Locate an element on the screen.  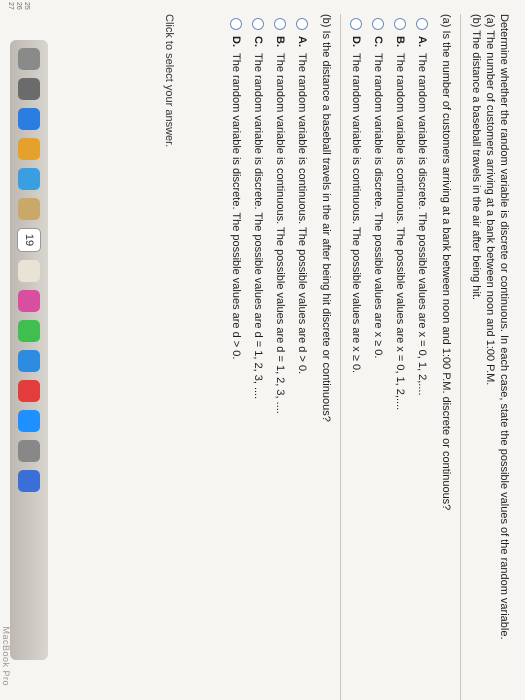
side-number: 25 is located at coordinates (26, 6).